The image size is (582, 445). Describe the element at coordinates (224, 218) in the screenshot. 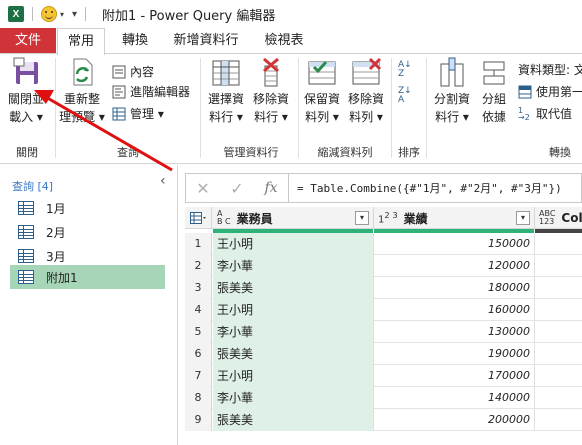

I see `text-type-icon: AB C` at that location.